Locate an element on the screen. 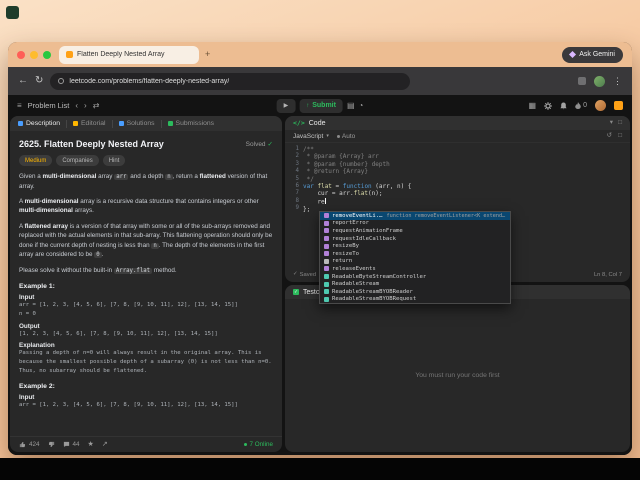  suggest-item: return is located at coordinates (415, 262).